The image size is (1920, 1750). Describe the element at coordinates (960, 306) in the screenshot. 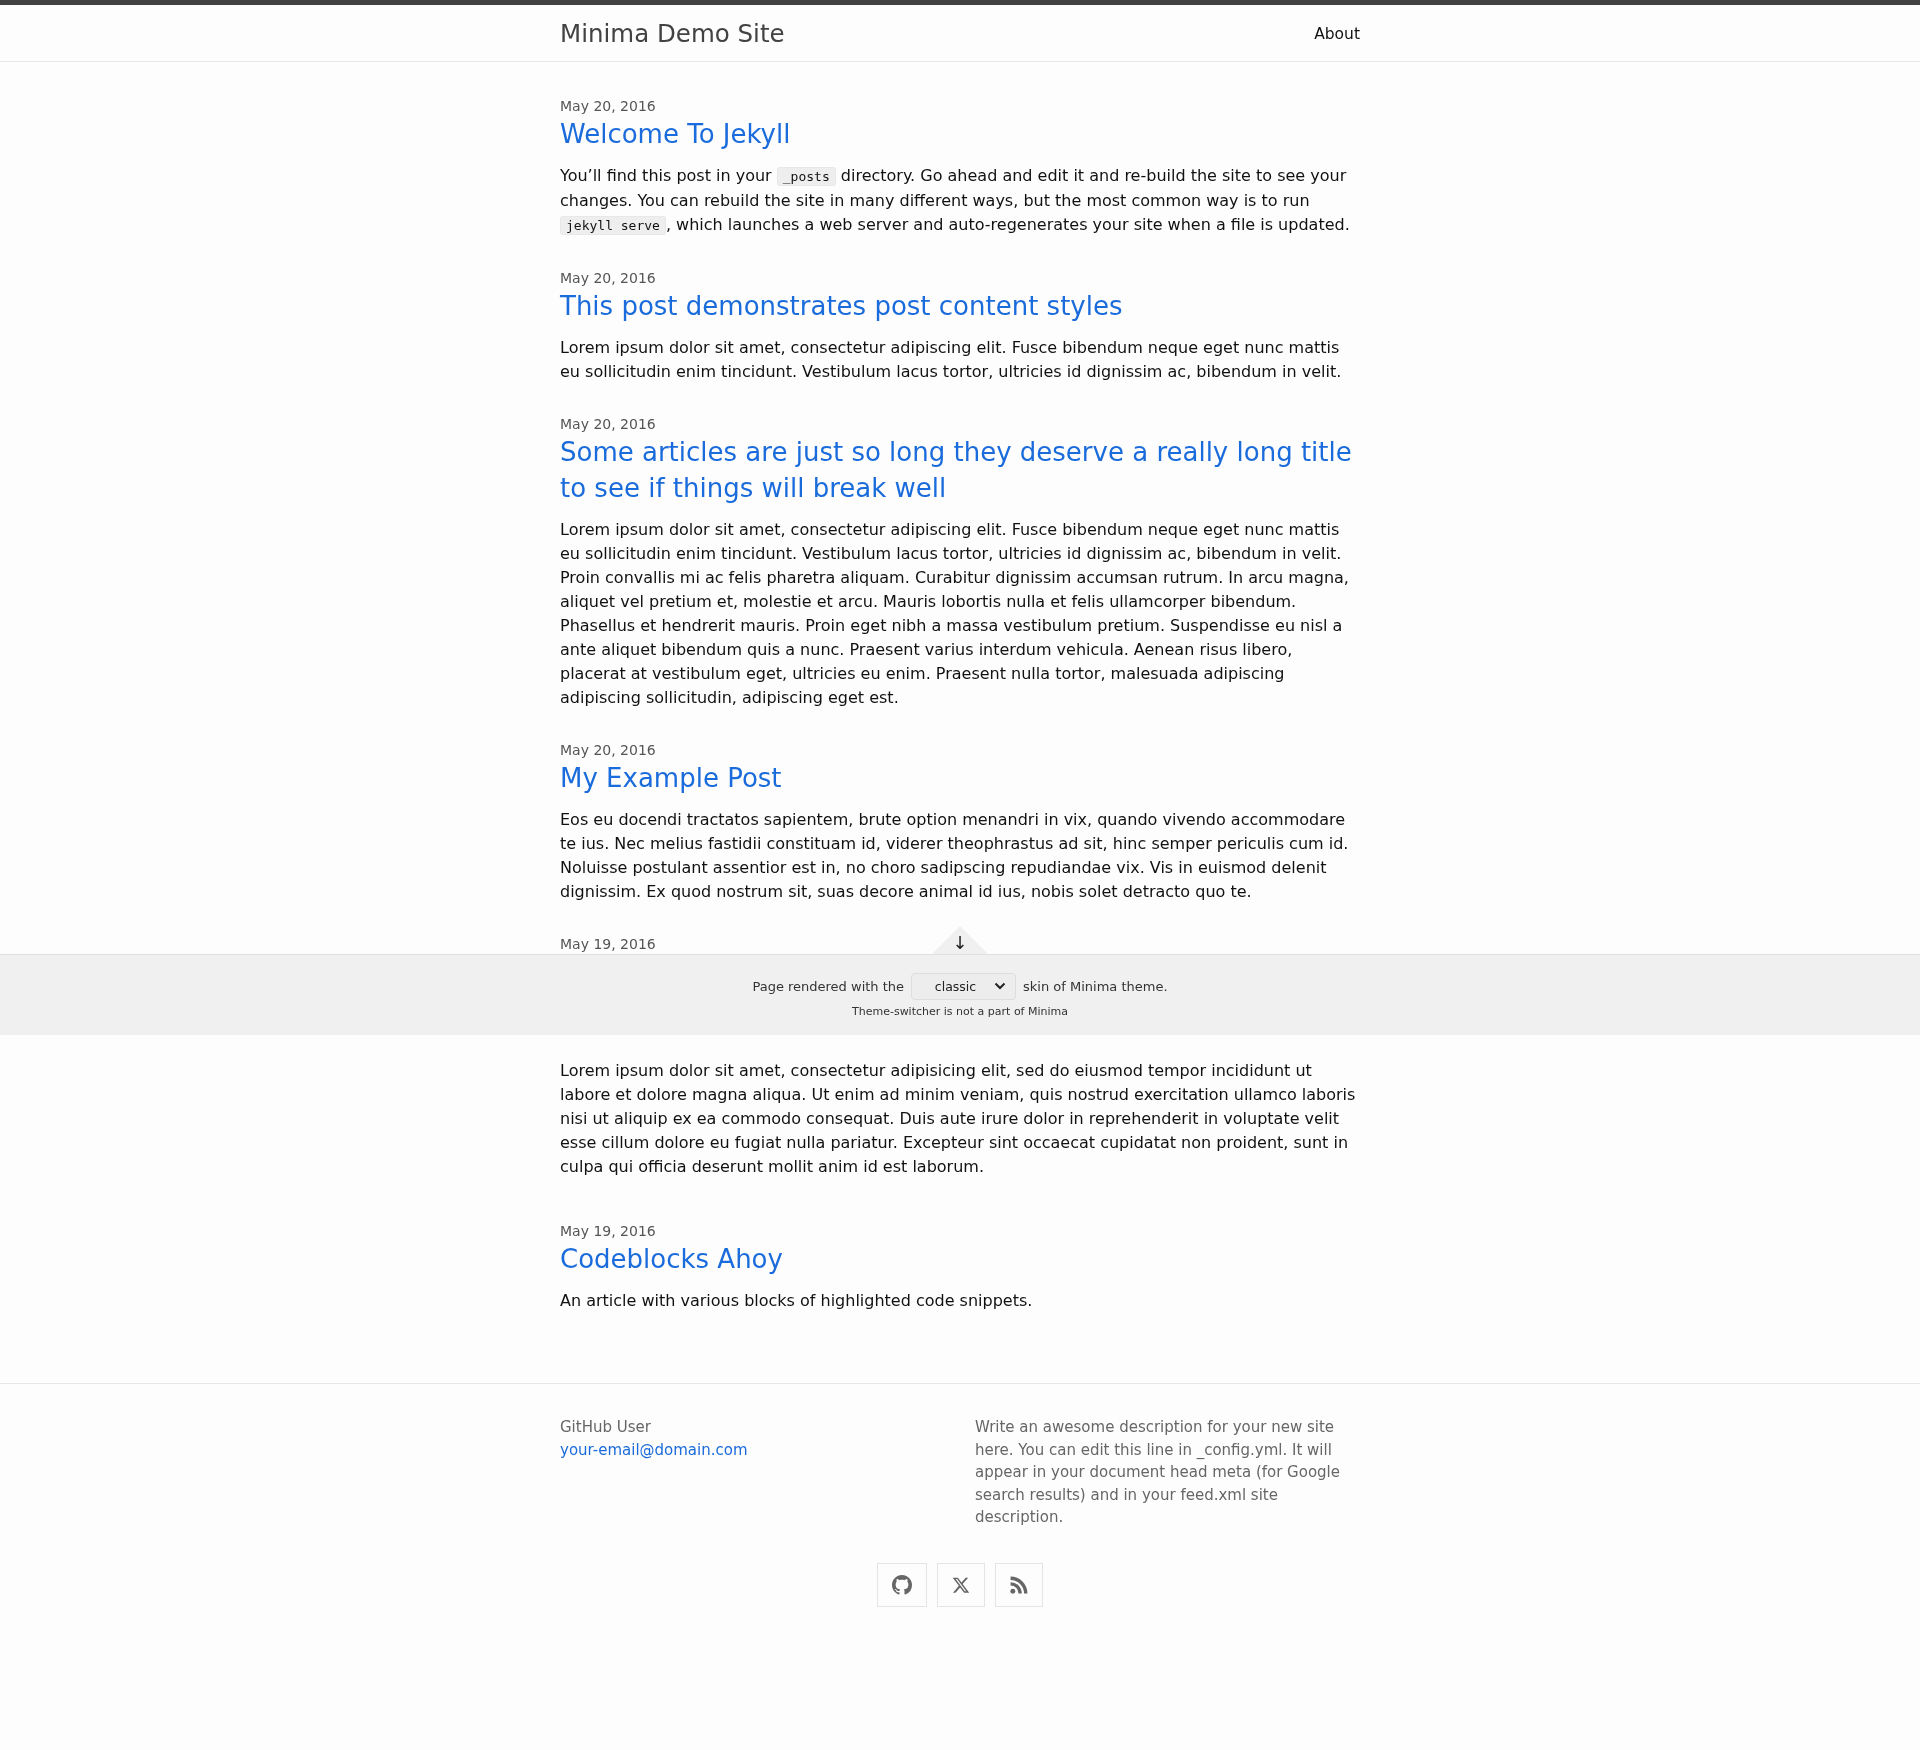

I see `post-title-link: This post demonstrates post content styles` at that location.